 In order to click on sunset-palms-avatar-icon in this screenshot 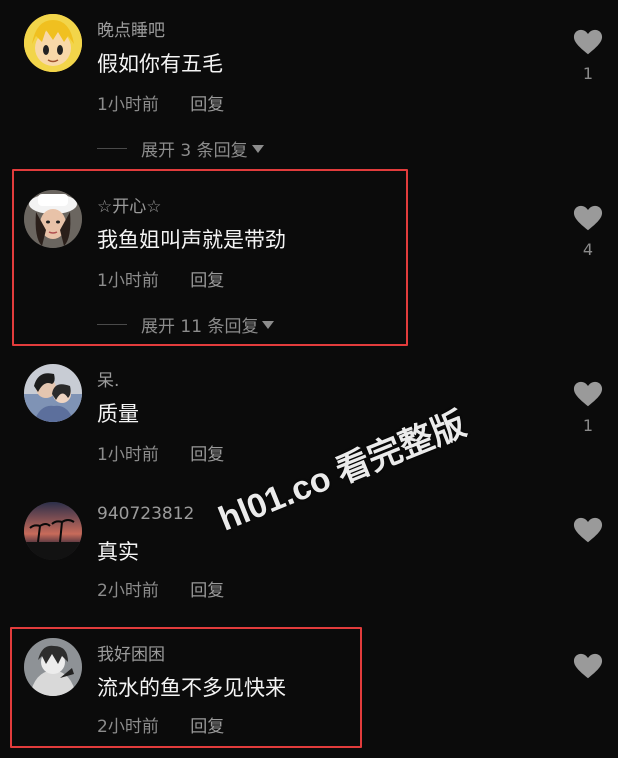, I will do `click(53, 531)`.